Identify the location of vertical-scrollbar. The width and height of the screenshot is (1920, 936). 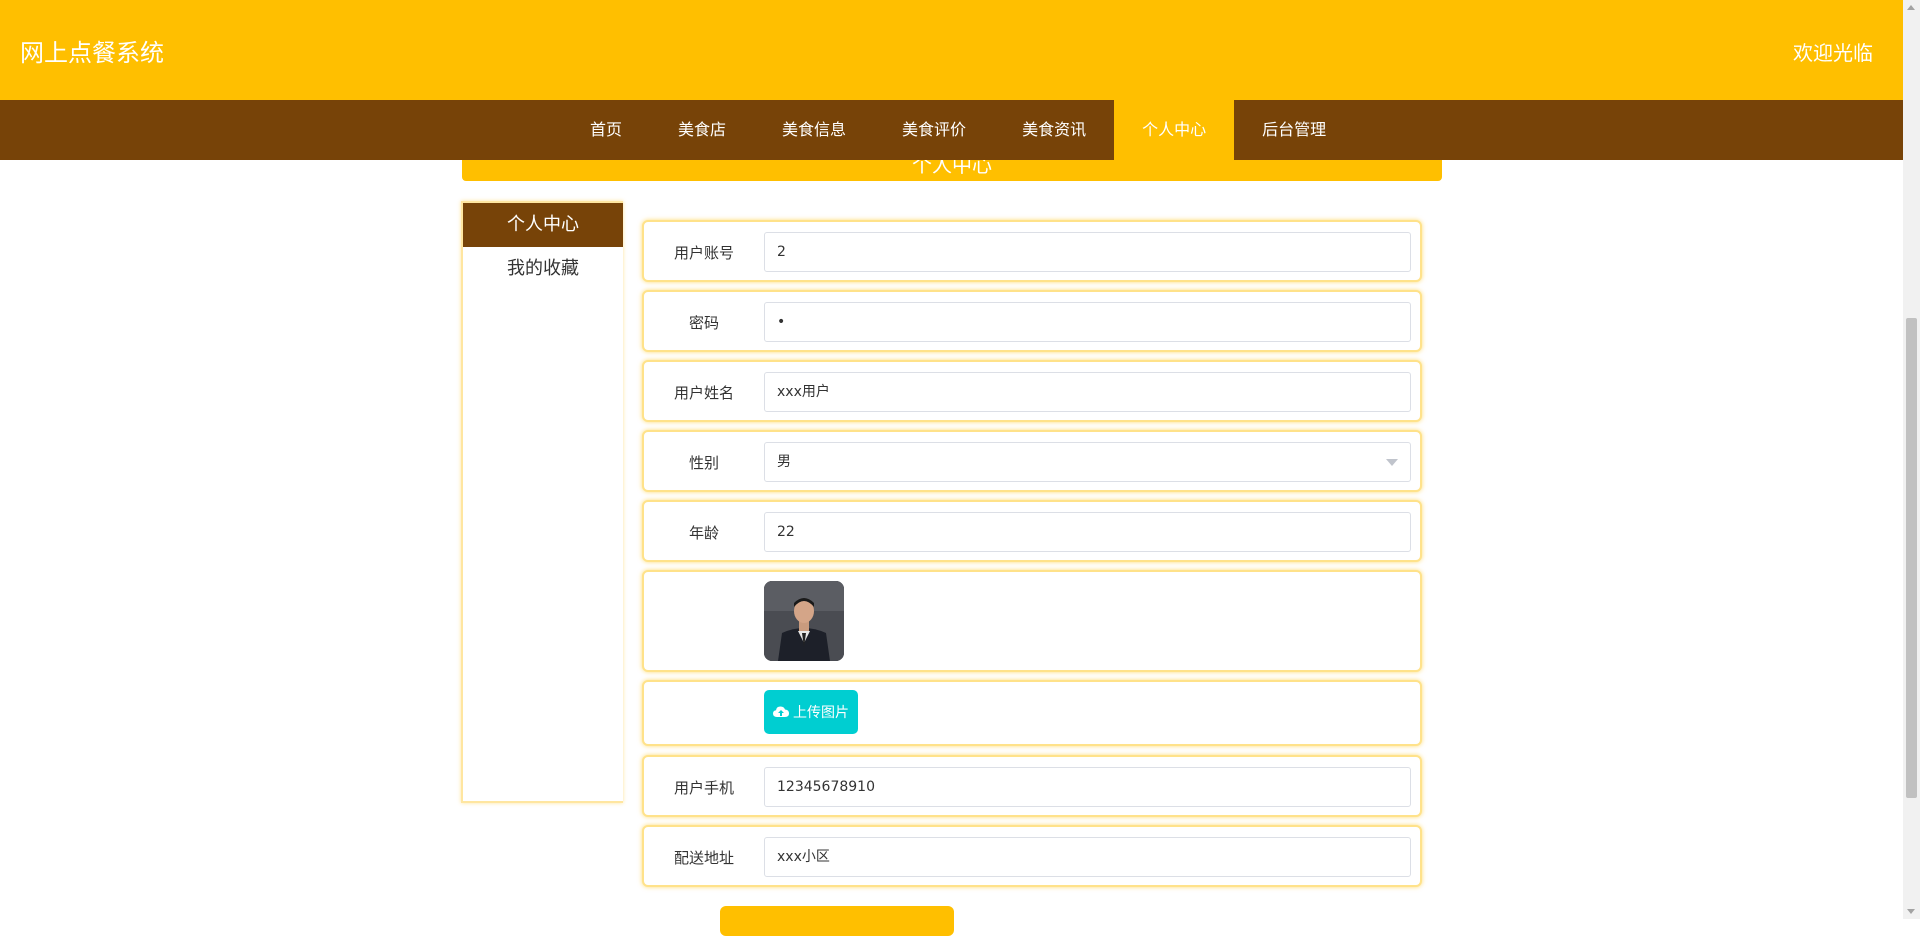
(1911, 459).